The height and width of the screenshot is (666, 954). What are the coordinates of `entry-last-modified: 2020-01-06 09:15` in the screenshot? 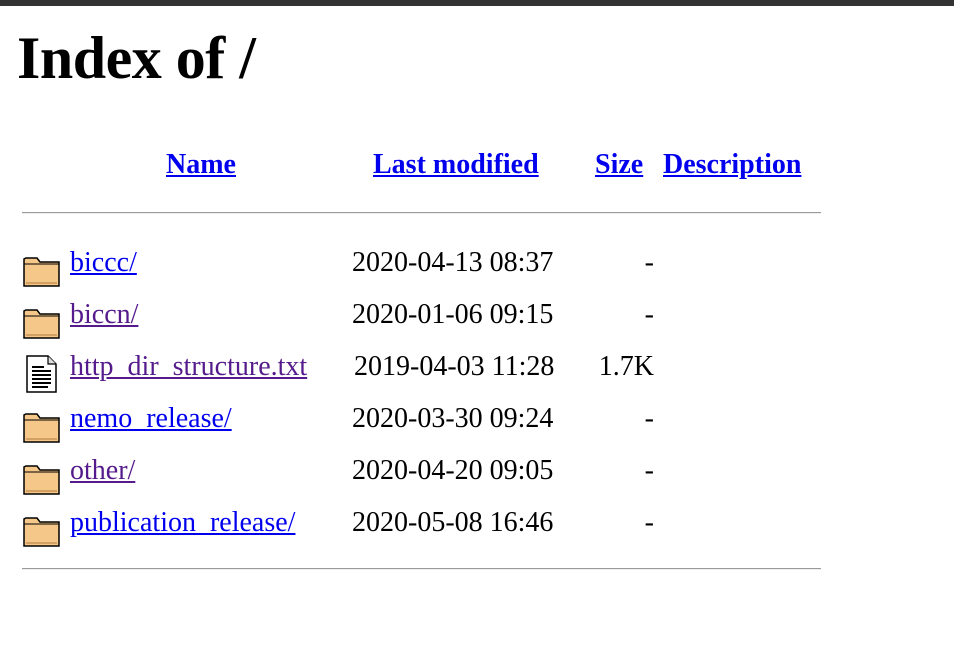 It's located at (453, 314).